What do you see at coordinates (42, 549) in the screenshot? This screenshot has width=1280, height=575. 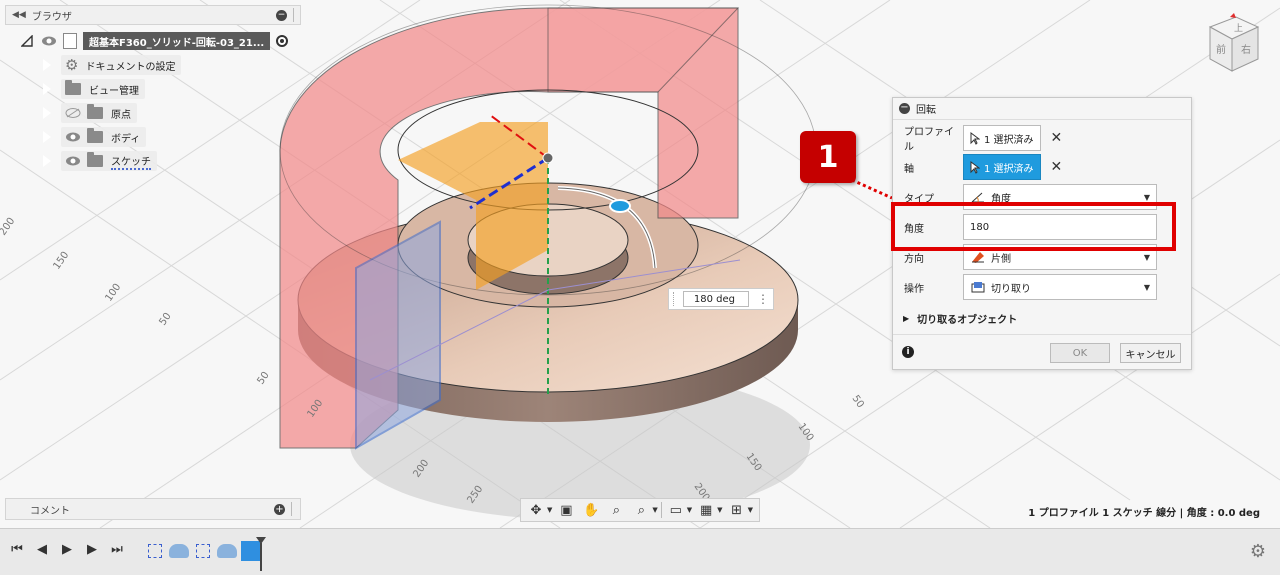 I see `step-back-icon: ◀` at bounding box center [42, 549].